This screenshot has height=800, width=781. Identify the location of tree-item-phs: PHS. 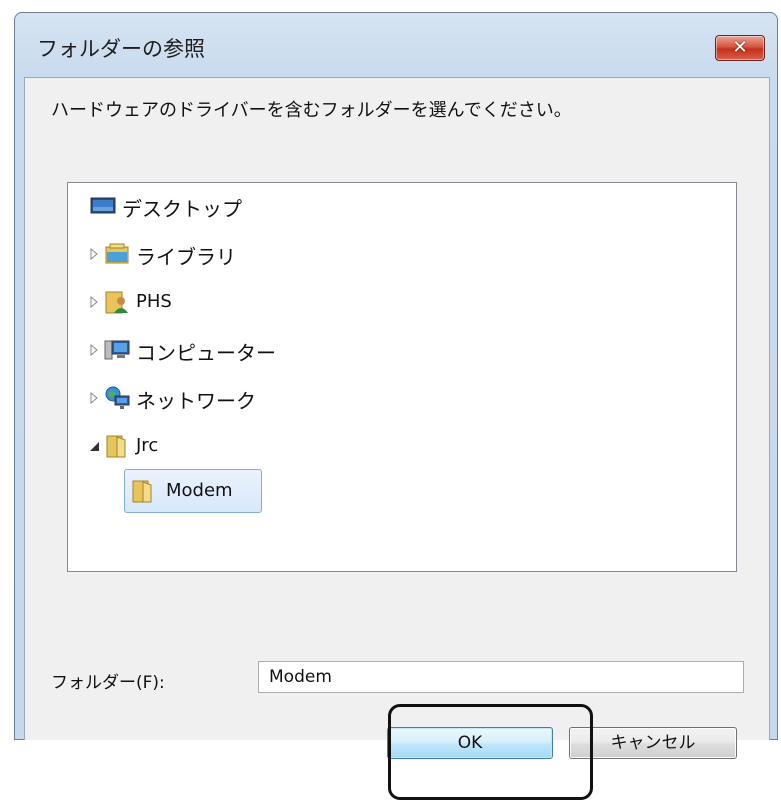
(268, 302).